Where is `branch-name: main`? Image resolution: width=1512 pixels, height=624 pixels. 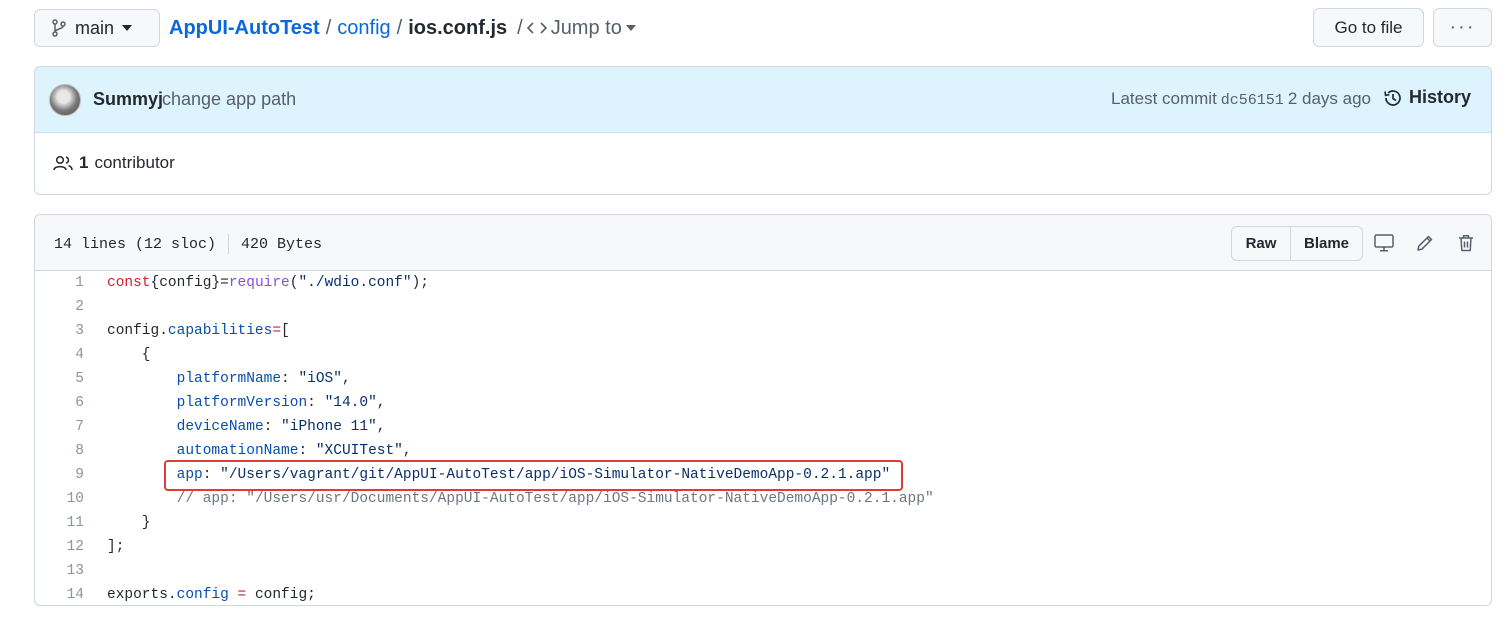
branch-name: main is located at coordinates (95, 27).